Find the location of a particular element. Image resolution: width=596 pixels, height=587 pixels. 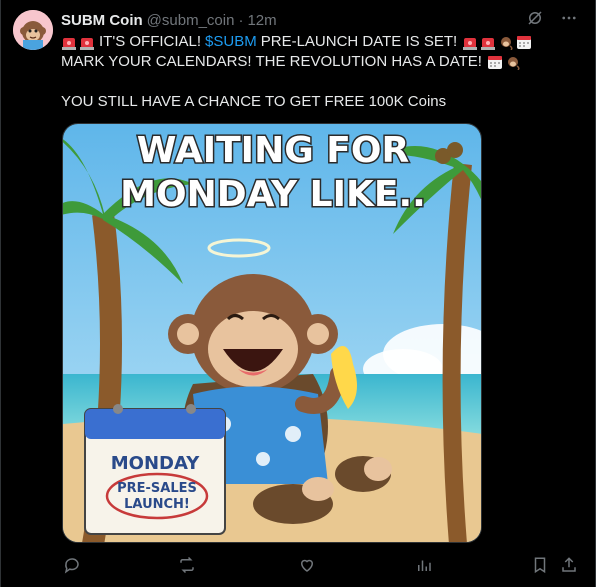

tweet-text-1b: PRE-LAUNCH DATE IS SET! is located at coordinates (359, 41).